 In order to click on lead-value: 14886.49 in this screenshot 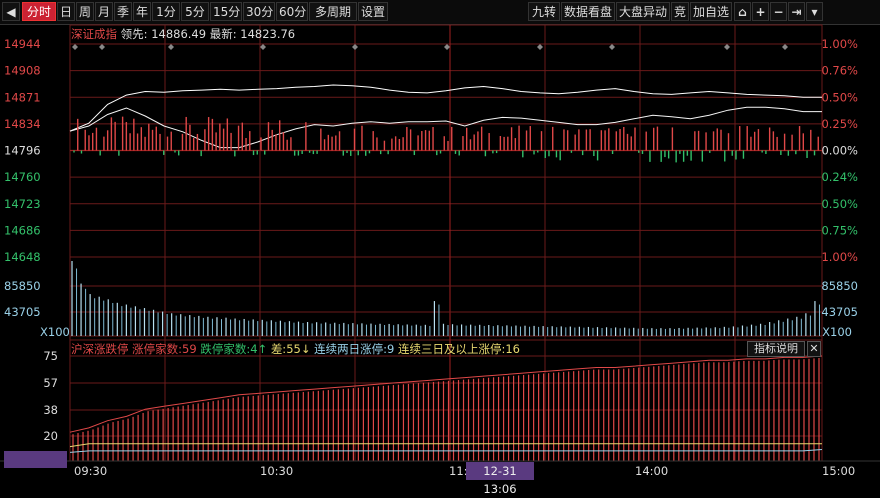, I will do `click(179, 34)`.